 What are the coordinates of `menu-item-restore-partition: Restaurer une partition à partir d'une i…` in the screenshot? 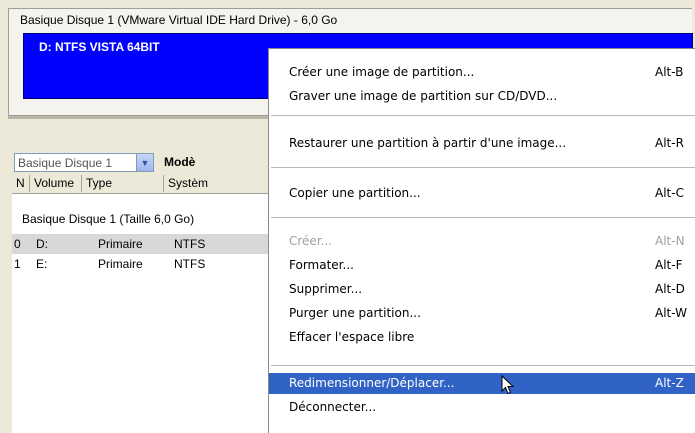 It's located at (482, 143).